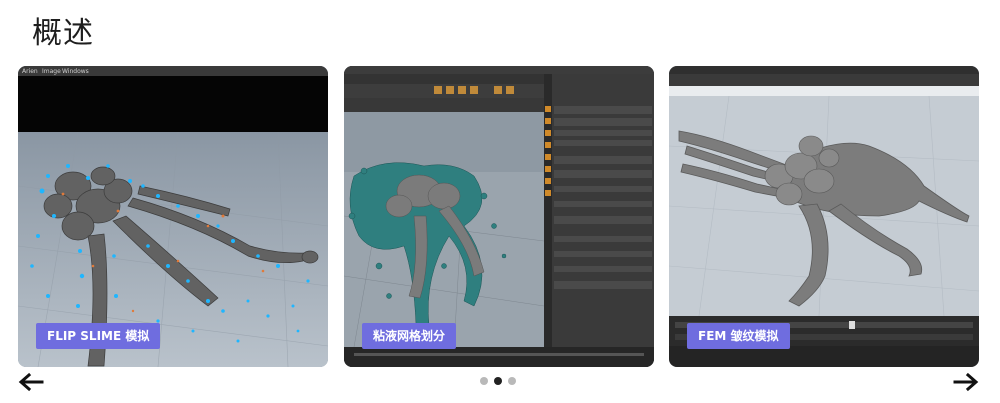 The width and height of the screenshot is (1000, 403). What do you see at coordinates (409, 336) in the screenshot?
I see `slide-caption-badge: 粘液网格划分` at bounding box center [409, 336].